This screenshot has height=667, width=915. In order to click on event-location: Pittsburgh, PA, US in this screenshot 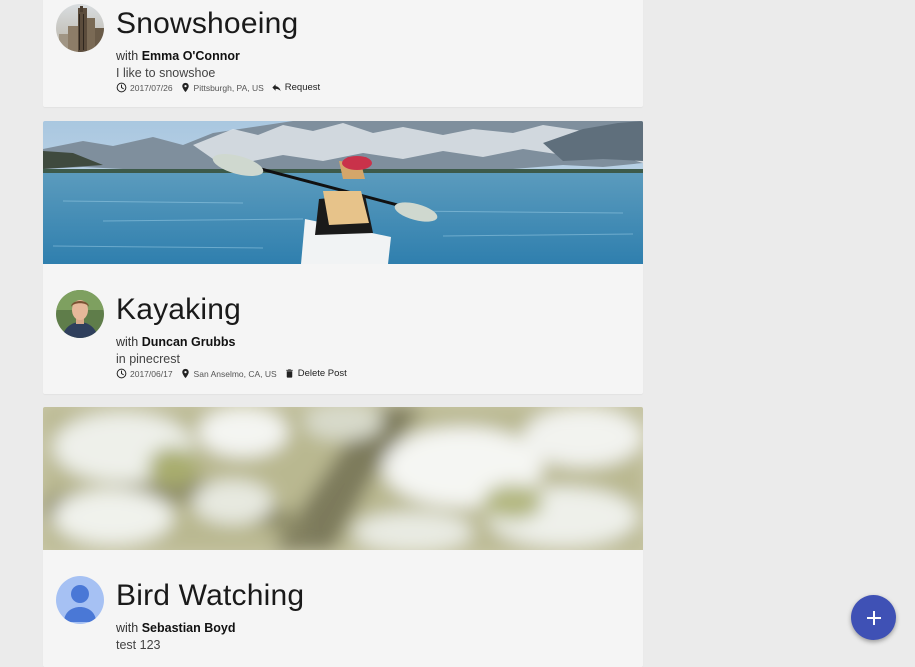, I will do `click(228, 87)`.